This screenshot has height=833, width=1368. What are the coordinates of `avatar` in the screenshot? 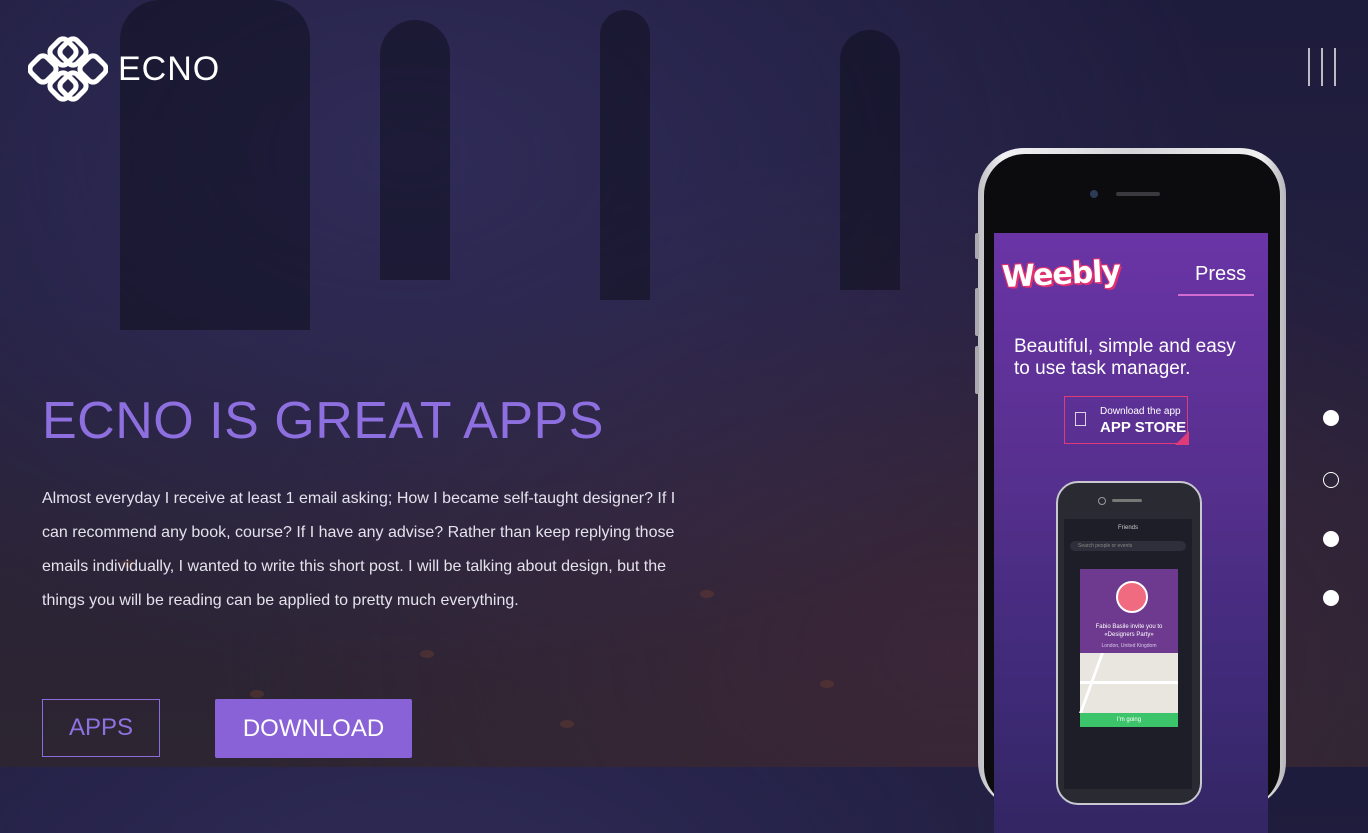 It's located at (1132, 597).